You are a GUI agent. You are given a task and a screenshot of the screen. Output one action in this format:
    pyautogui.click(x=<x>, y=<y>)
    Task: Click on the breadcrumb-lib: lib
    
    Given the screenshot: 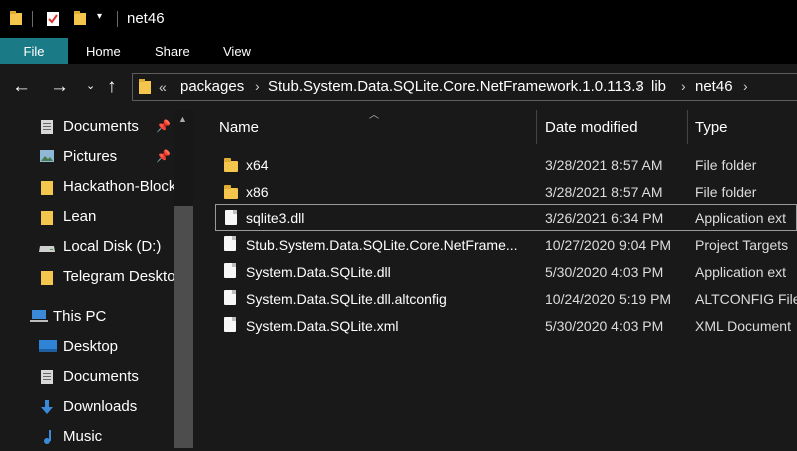 What is the action you would take?
    pyautogui.click(x=658, y=86)
    